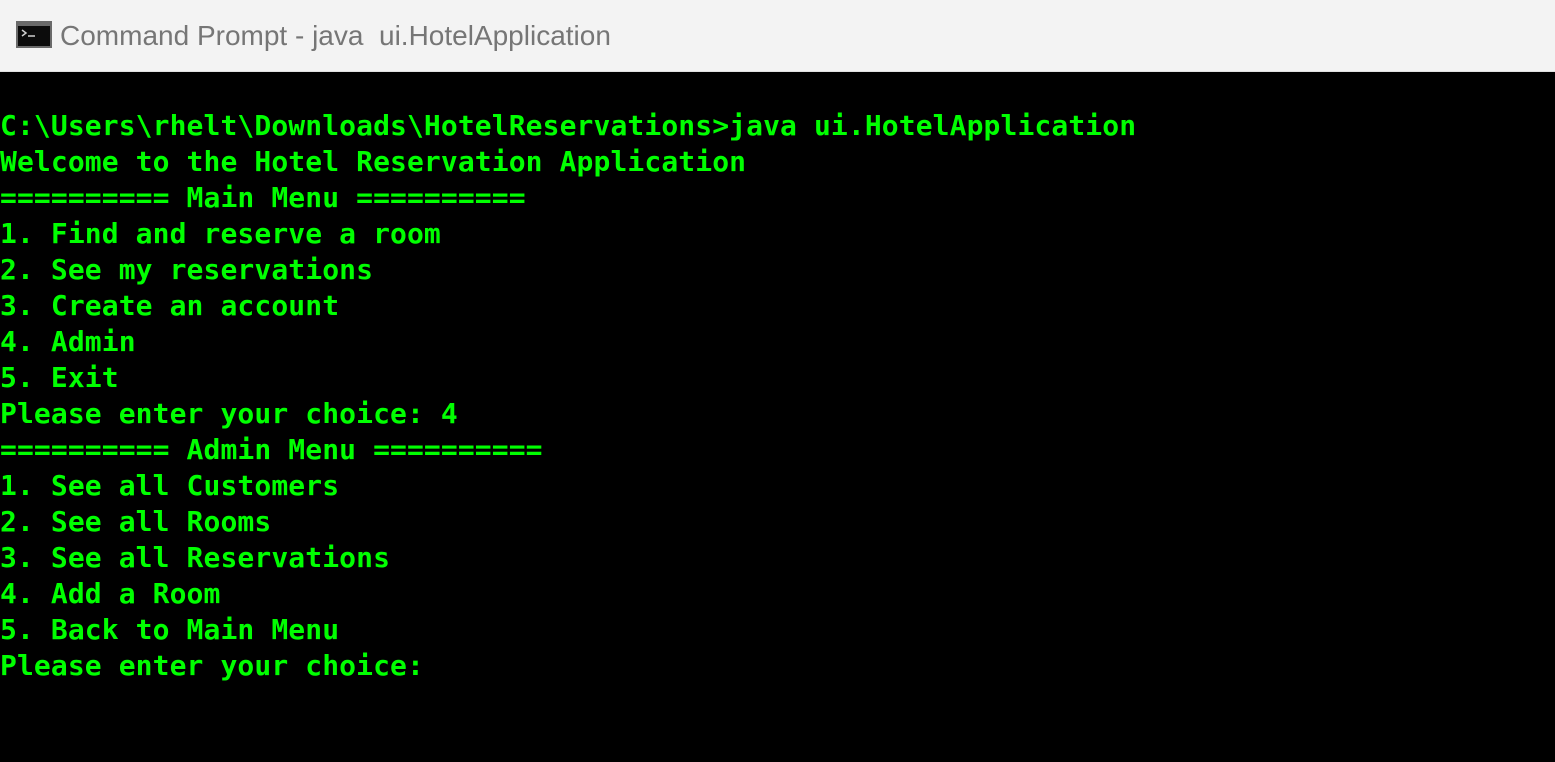 The height and width of the screenshot is (762, 1555). What do you see at coordinates (59, 377) in the screenshot?
I see `console-line-main-option-5: 5. Exit` at bounding box center [59, 377].